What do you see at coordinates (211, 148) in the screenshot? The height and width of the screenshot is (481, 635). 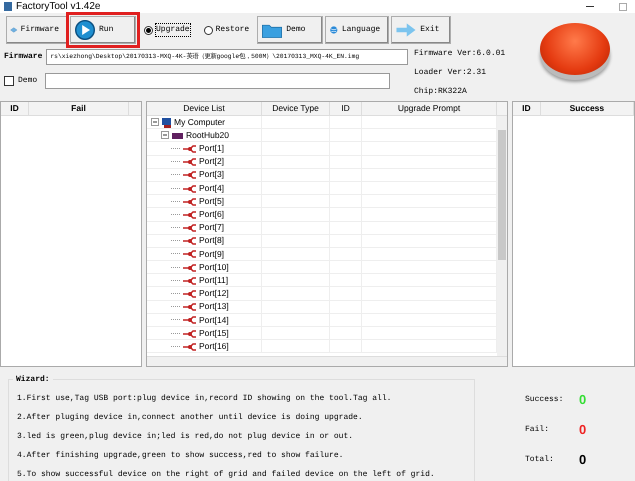 I see `tree-item: Port[1]` at bounding box center [211, 148].